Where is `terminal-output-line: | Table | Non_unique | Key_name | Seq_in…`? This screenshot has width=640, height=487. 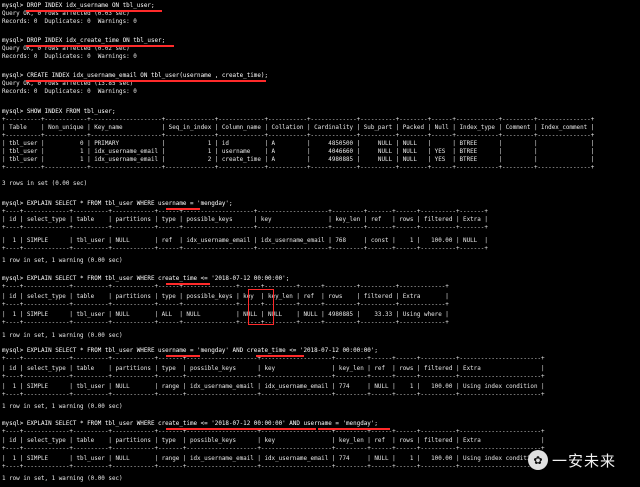 terminal-output-line: | Table | Non_unique | Key_name | Seq_in… is located at coordinates (298, 128).